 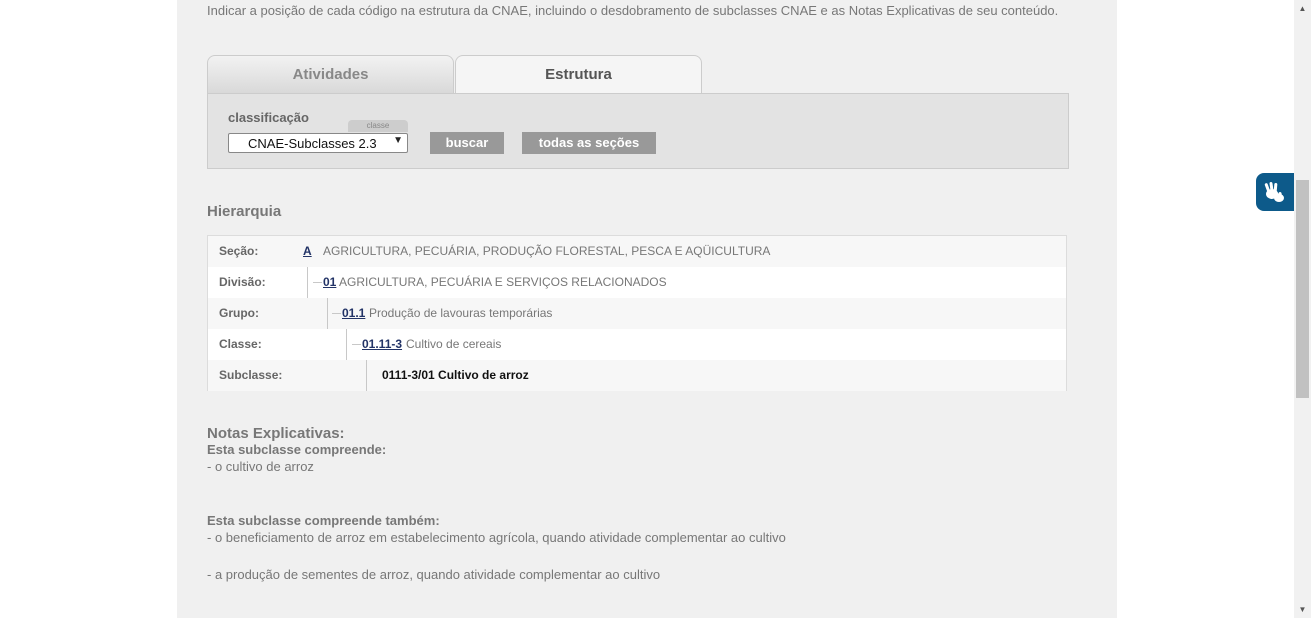 What do you see at coordinates (455, 375) in the screenshot?
I see `current-subclass: 0111-3/01 Cultivo de arroz` at bounding box center [455, 375].